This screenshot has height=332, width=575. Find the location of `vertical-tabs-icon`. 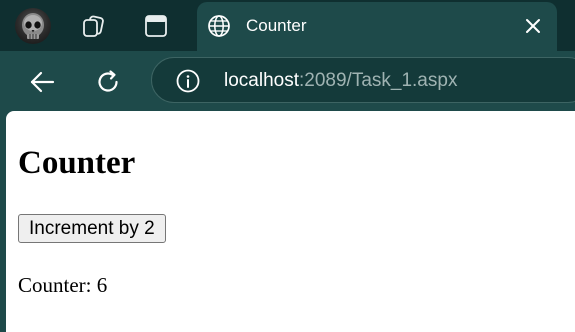

vertical-tabs-icon is located at coordinates (156, 26).